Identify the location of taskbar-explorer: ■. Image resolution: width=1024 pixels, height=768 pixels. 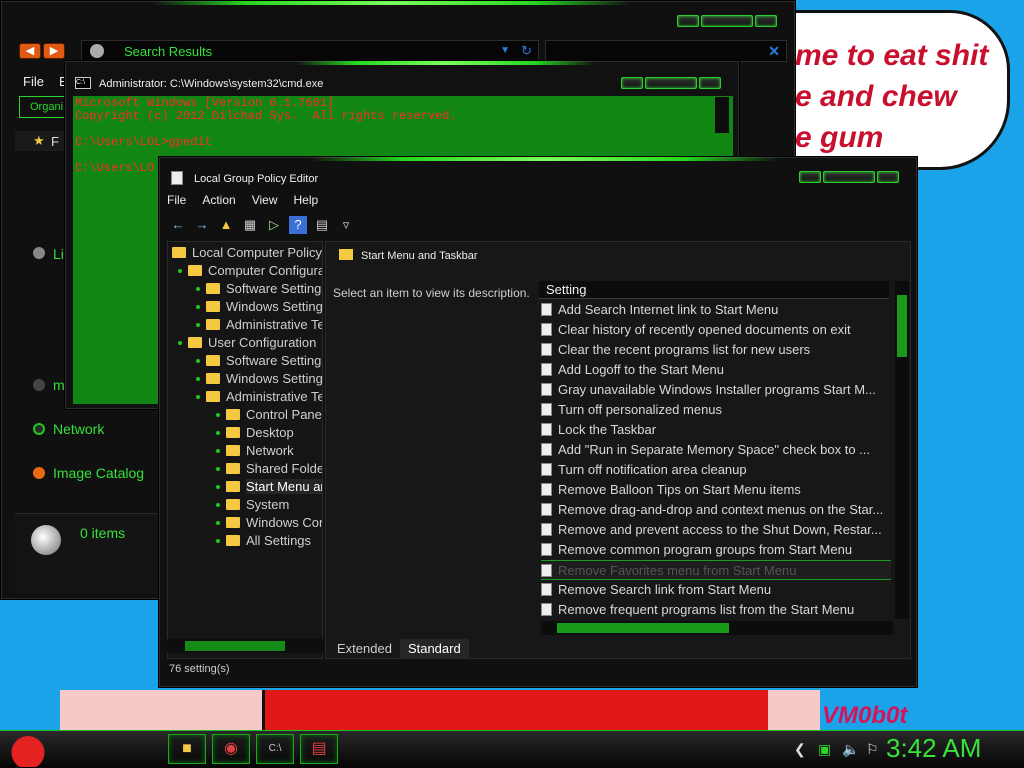
(187, 749).